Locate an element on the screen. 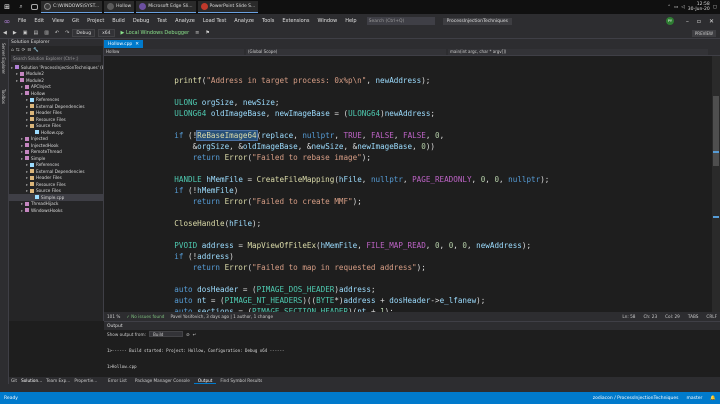 The height and width of the screenshot is (404, 720). menu-extensions: Extensions is located at coordinates (295, 21).